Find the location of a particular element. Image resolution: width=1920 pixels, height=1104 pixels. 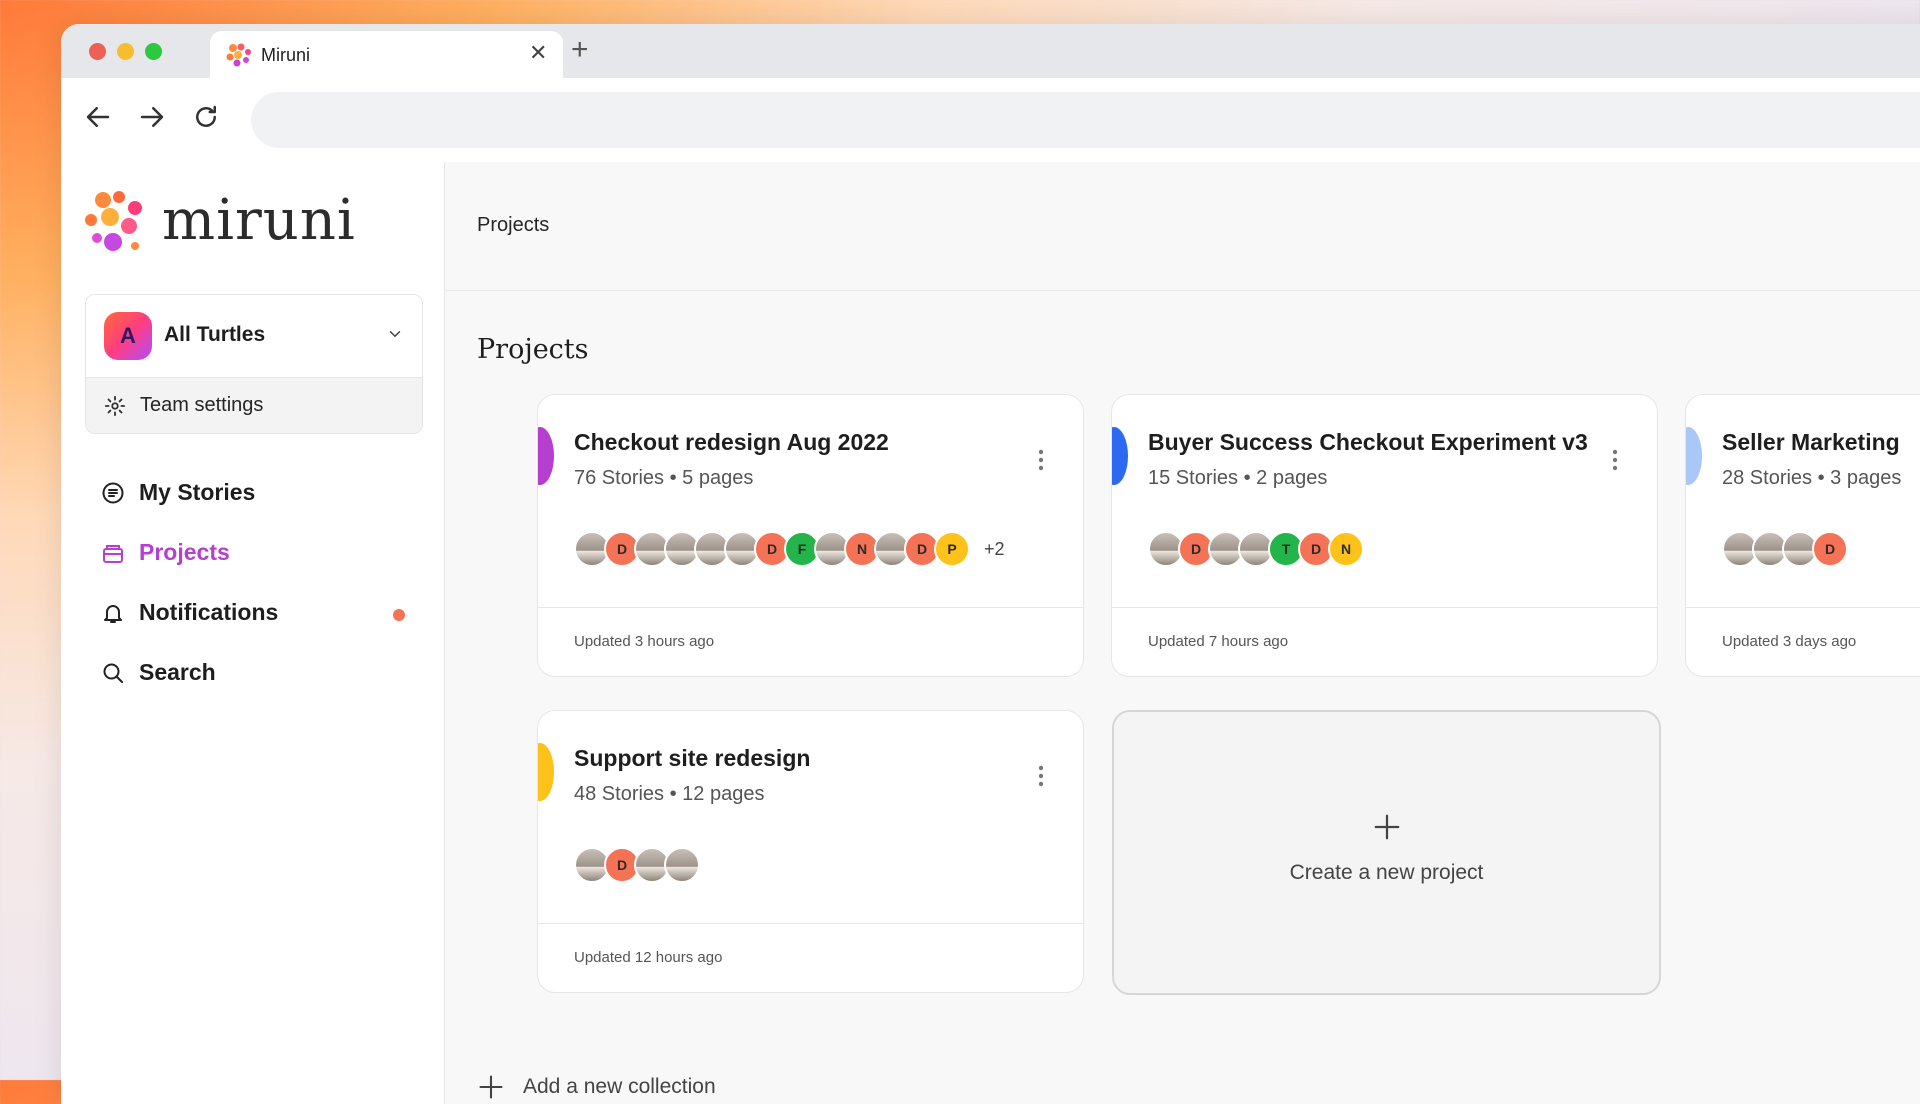

back-icon is located at coordinates (101, 120).